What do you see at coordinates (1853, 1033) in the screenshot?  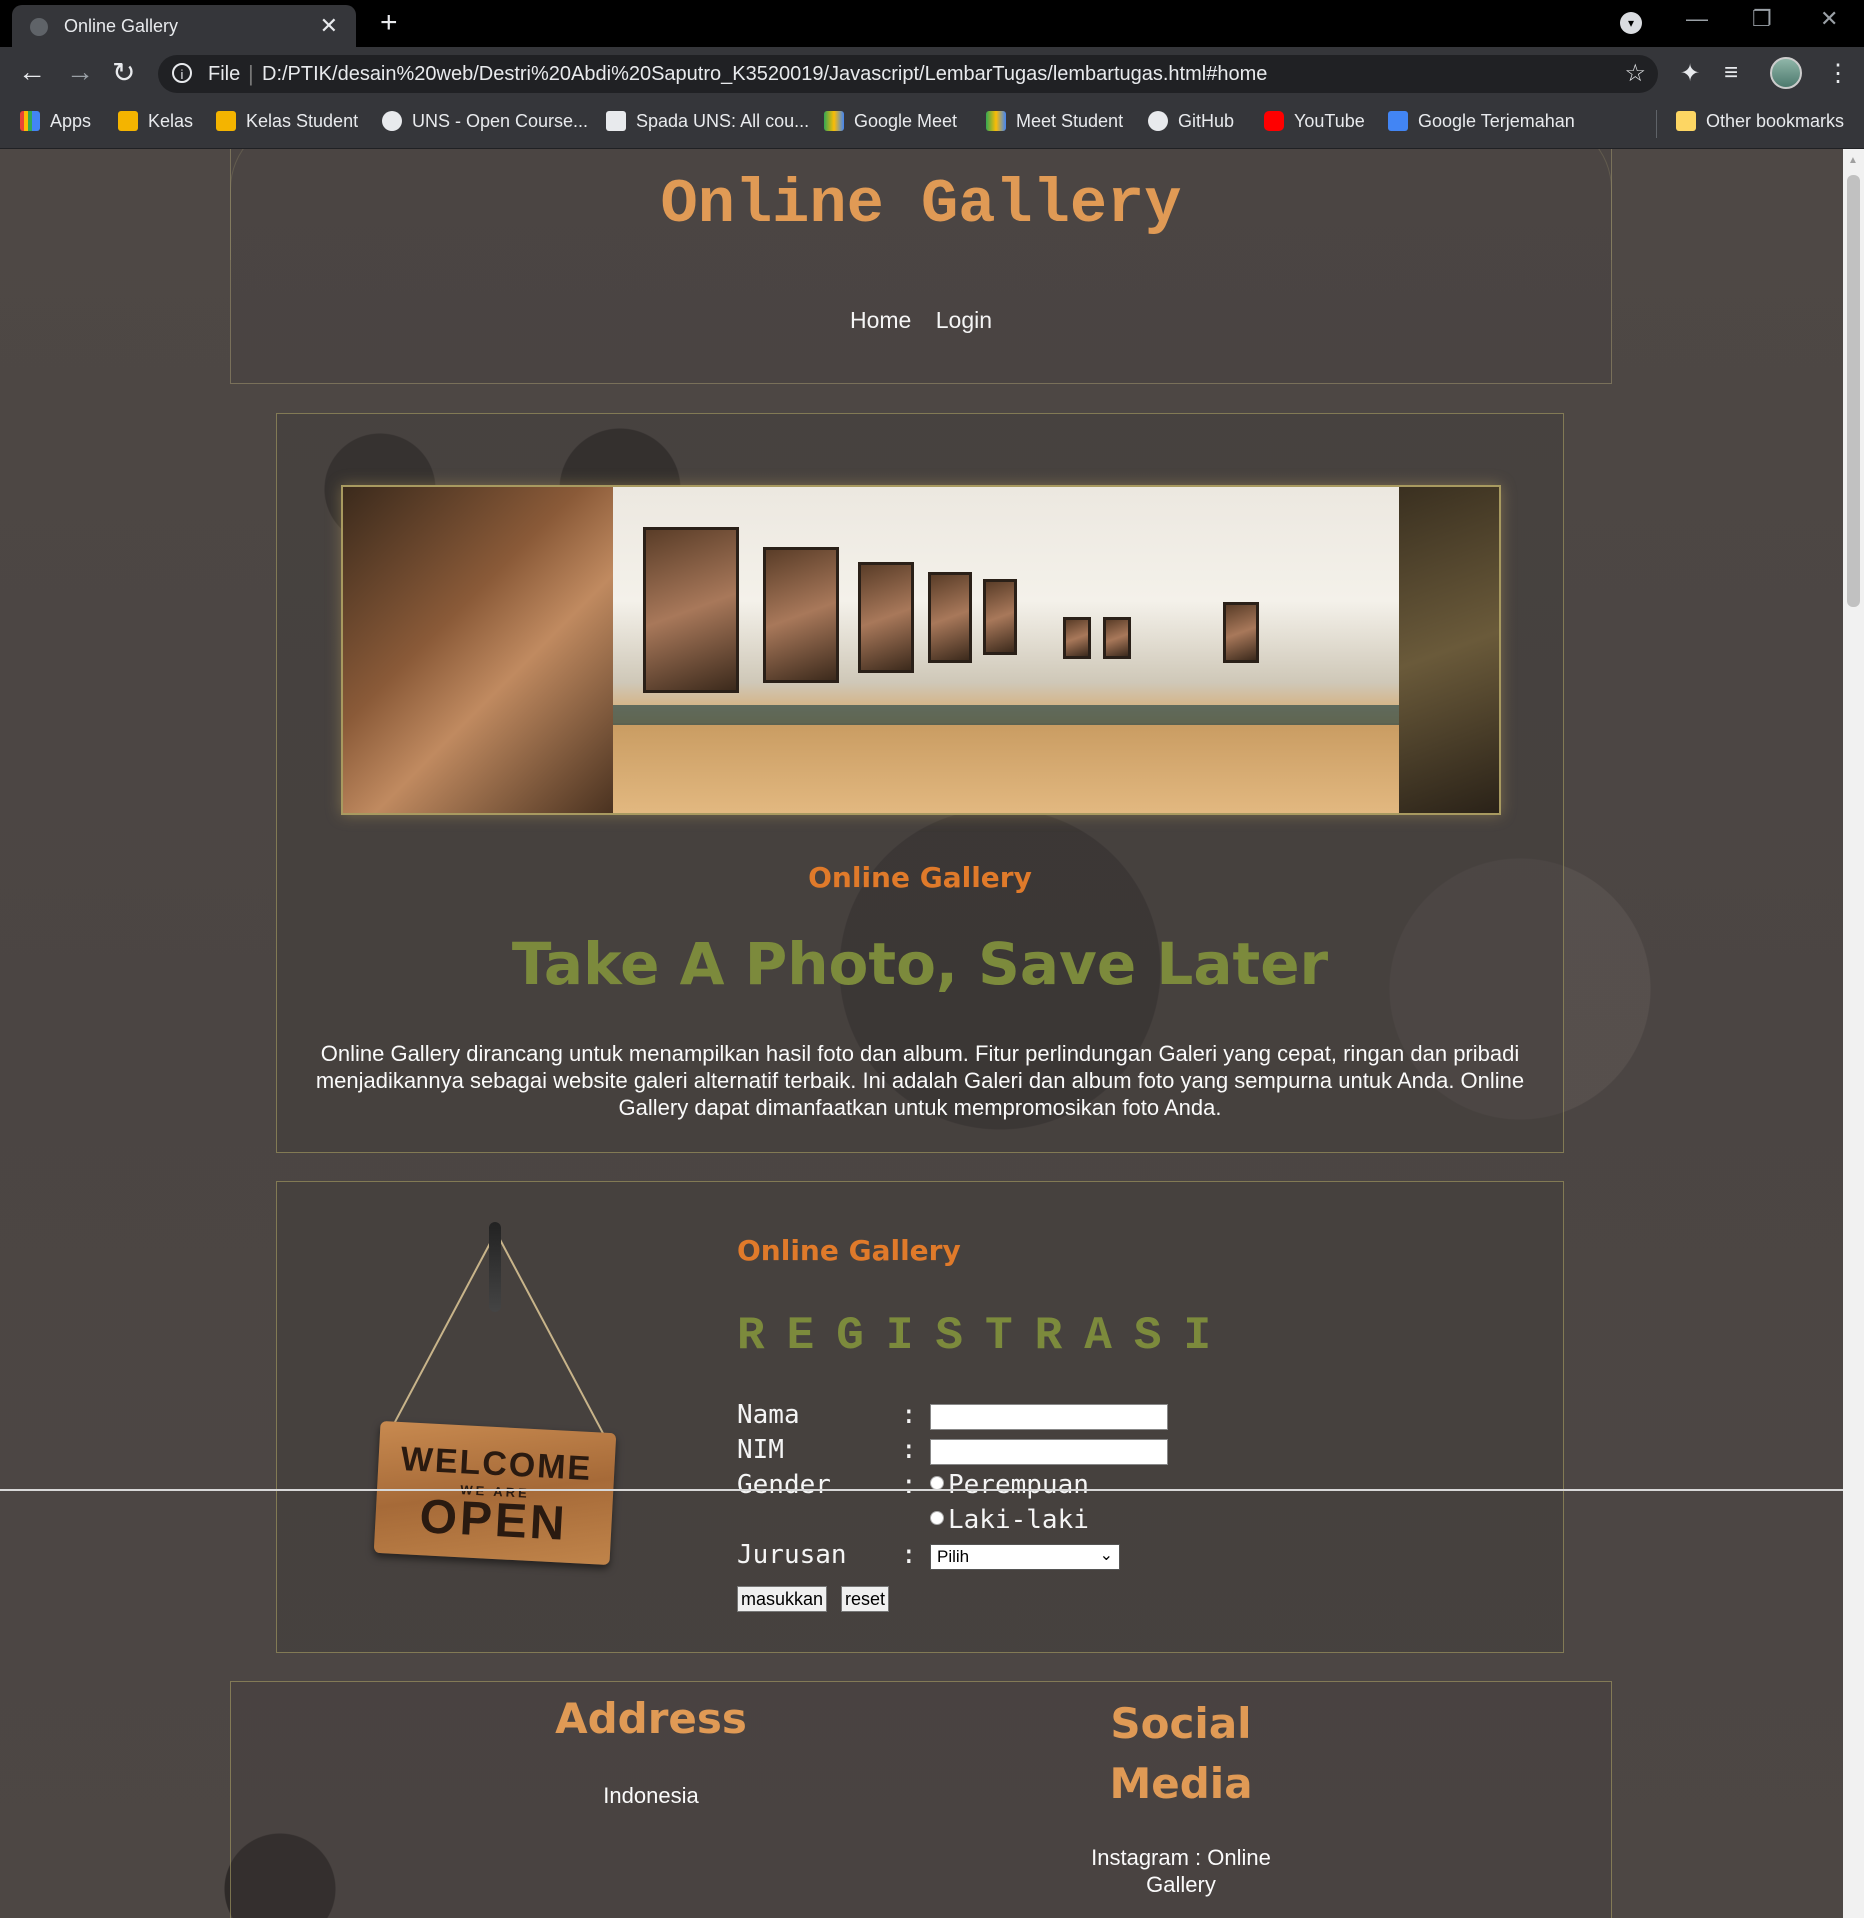 I see `page-scrollbar: ▲` at bounding box center [1853, 1033].